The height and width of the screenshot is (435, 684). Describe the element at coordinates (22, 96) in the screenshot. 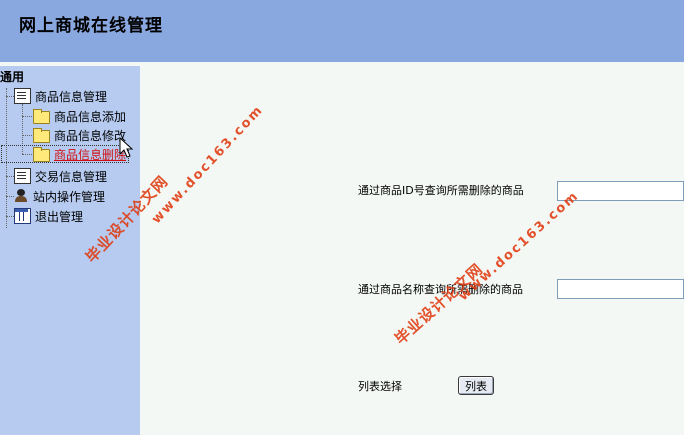

I see `document-edit-icon` at that location.